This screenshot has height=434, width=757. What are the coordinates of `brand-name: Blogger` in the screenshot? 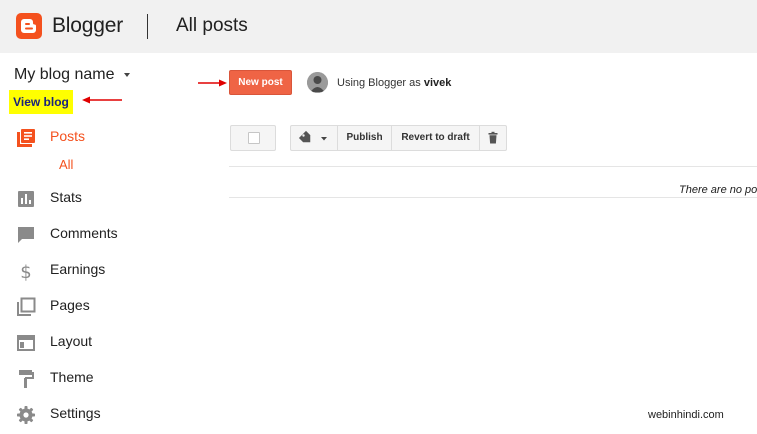 It's located at (87, 26).